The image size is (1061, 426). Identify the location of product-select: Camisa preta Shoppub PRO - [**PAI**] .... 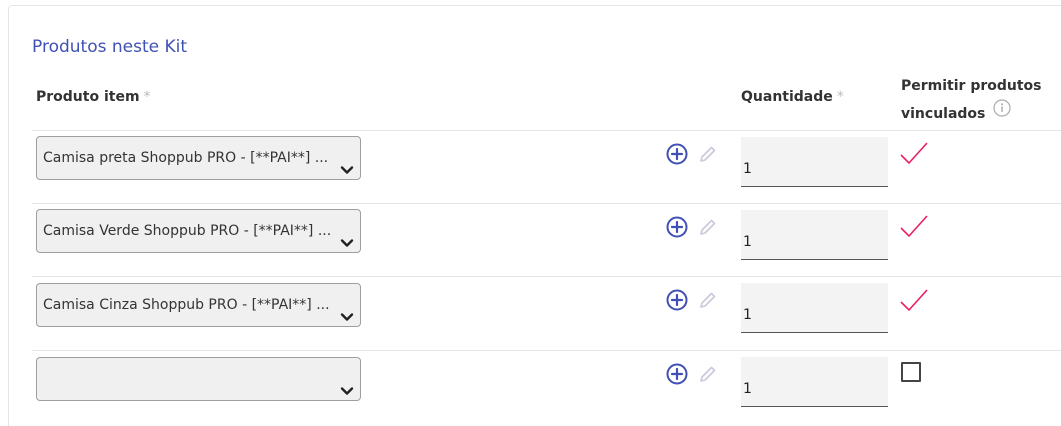
(198, 158).